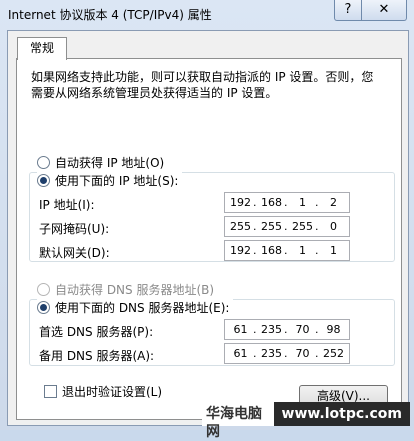 Image resolution: width=414 pixels, height=441 pixels. I want to click on ip-address-field: 192 168 1 2, so click(287, 202).